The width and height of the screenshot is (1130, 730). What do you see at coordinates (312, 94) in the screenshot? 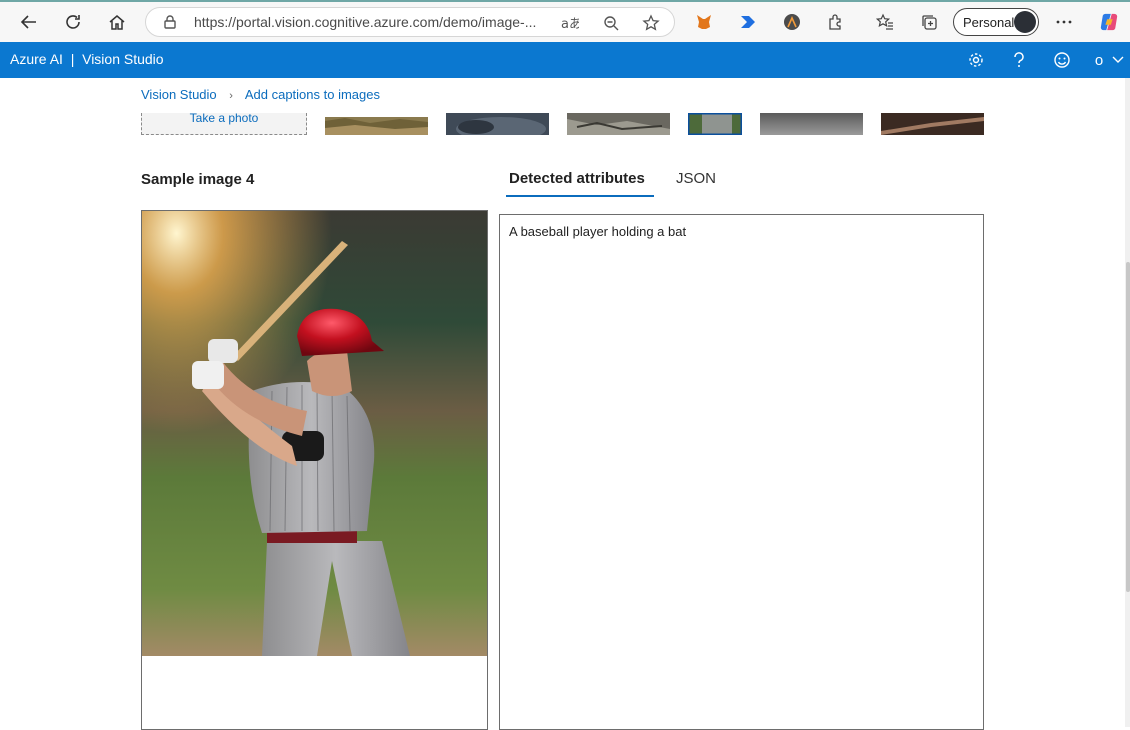
I see `breadcrumb-add-captions: Add captions to images` at bounding box center [312, 94].